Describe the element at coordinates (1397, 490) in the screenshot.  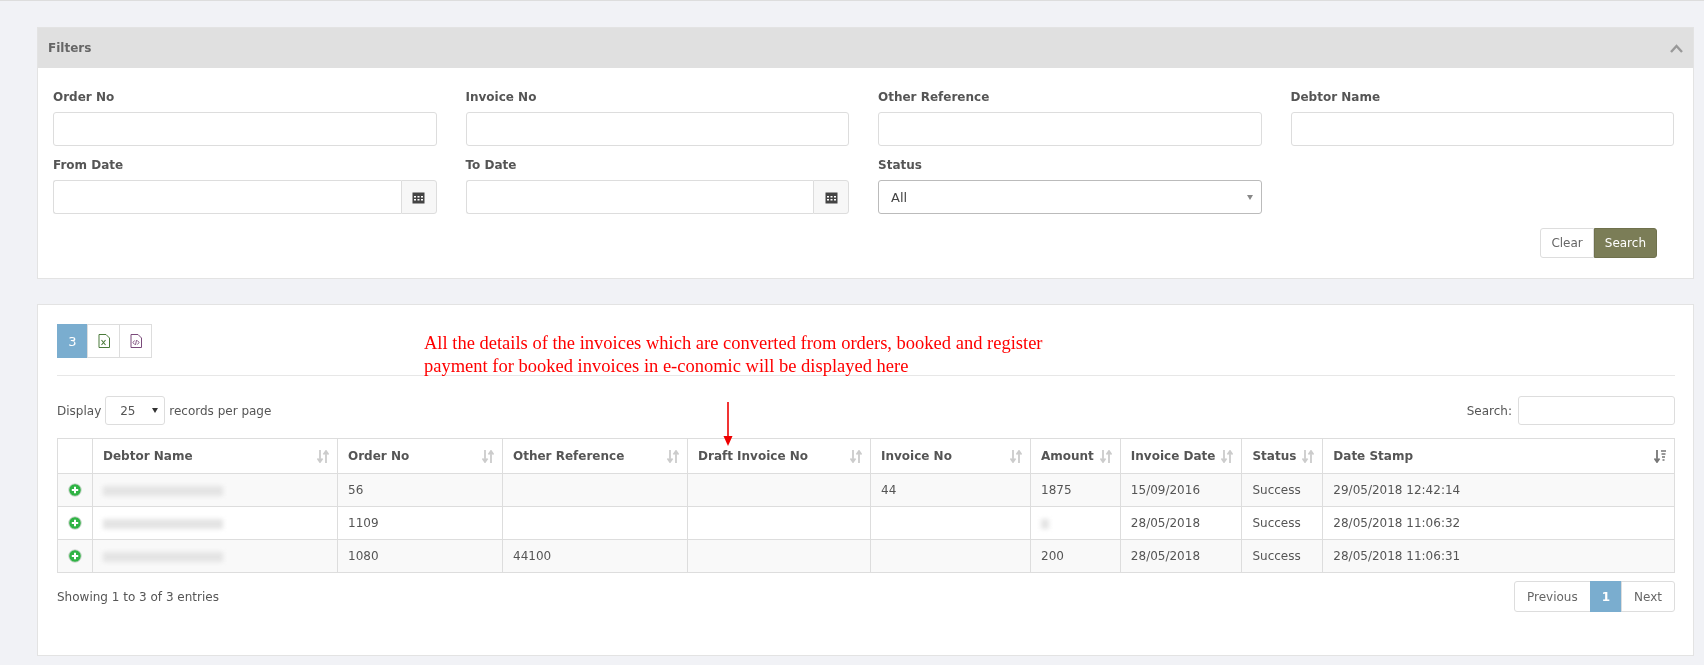
I see `table-cell: 29/05/2018 12:42:14` at that location.